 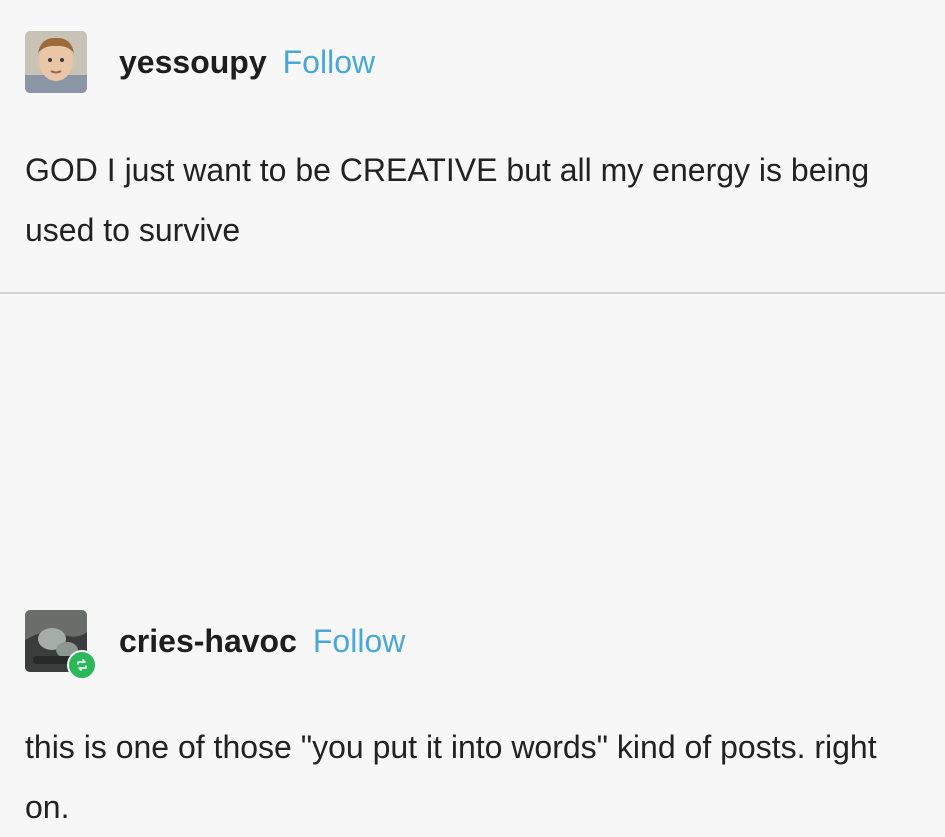 I want to click on post-header: yessoupy Follow, so click(x=200, y=62).